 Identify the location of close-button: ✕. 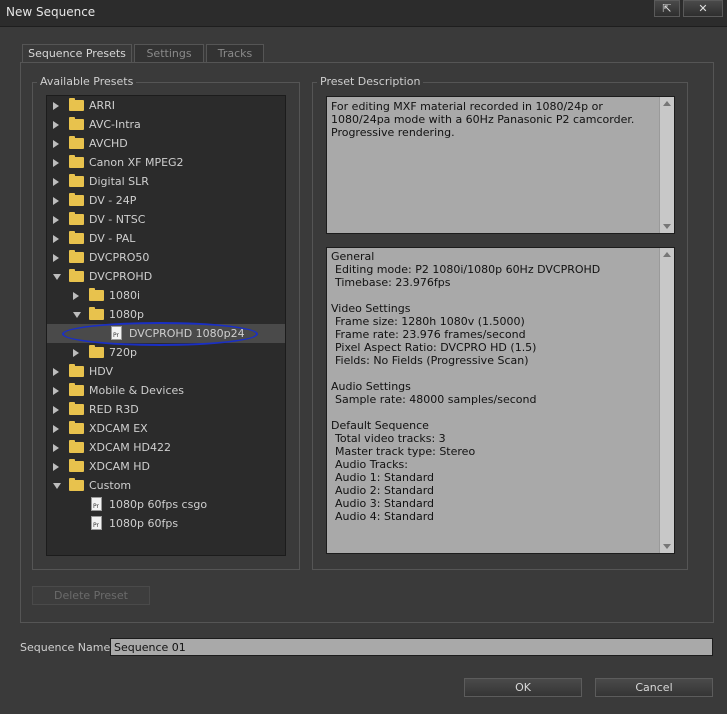
(703, 8).